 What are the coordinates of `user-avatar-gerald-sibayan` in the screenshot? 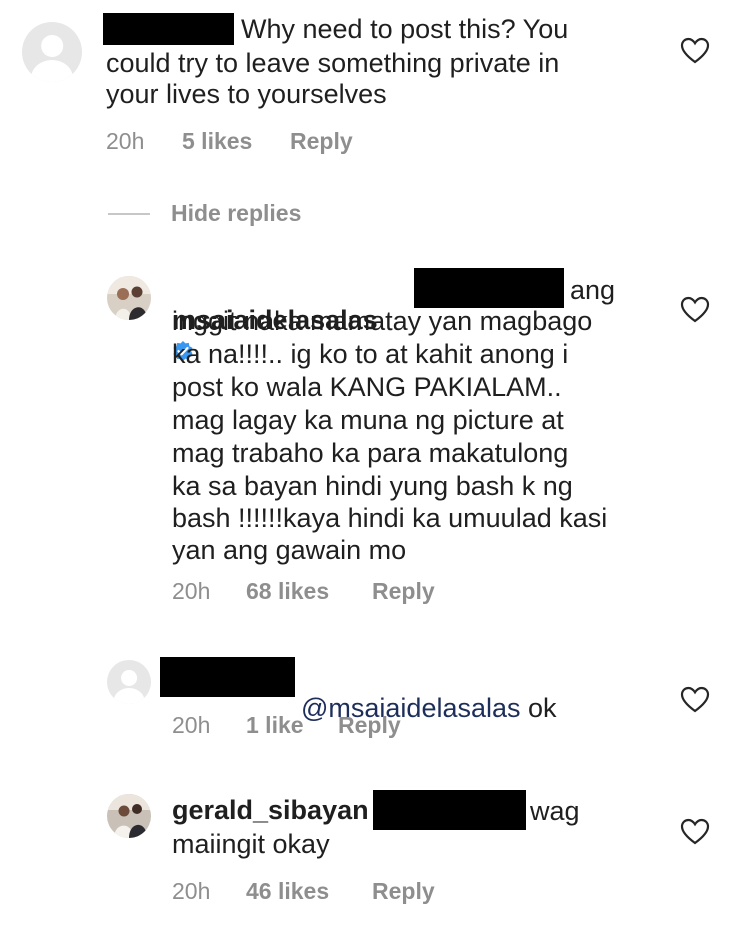 It's located at (129, 816).